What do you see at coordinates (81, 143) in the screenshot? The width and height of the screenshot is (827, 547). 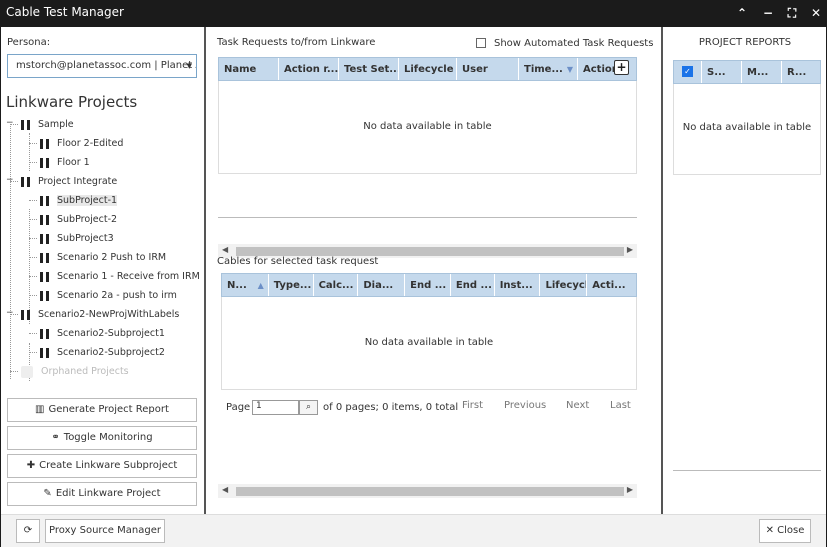 I see `tree-subproject-node: Floor 2-Edited` at bounding box center [81, 143].